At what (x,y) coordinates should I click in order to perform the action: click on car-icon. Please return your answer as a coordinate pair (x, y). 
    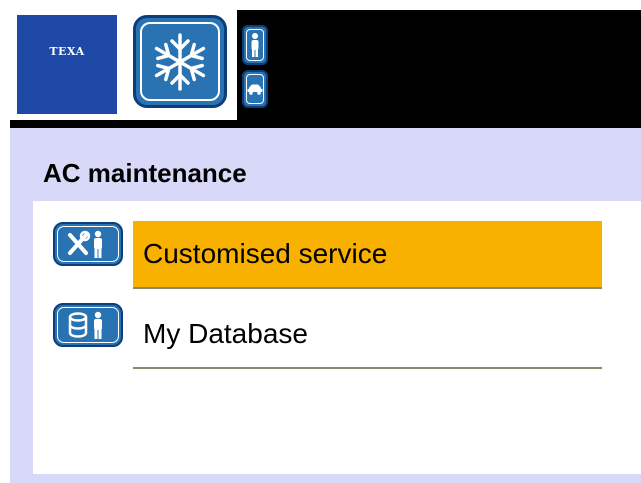
    Looking at the image, I should click on (255, 89).